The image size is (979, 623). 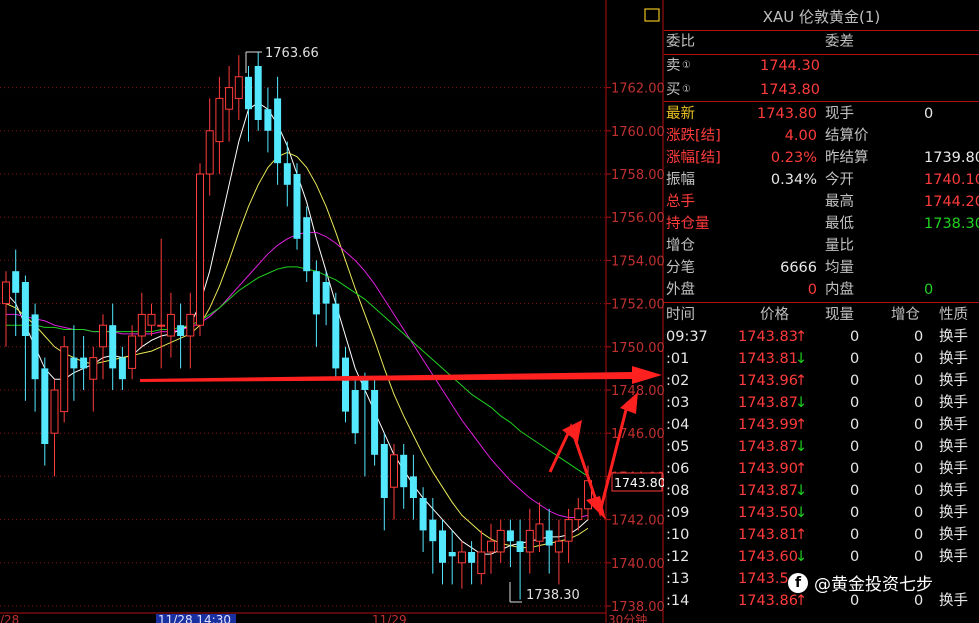 What do you see at coordinates (821, 158) in the screenshot?
I see `stats-row: 涨幅[结] 0.23% 昨结算 1739.80` at bounding box center [821, 158].